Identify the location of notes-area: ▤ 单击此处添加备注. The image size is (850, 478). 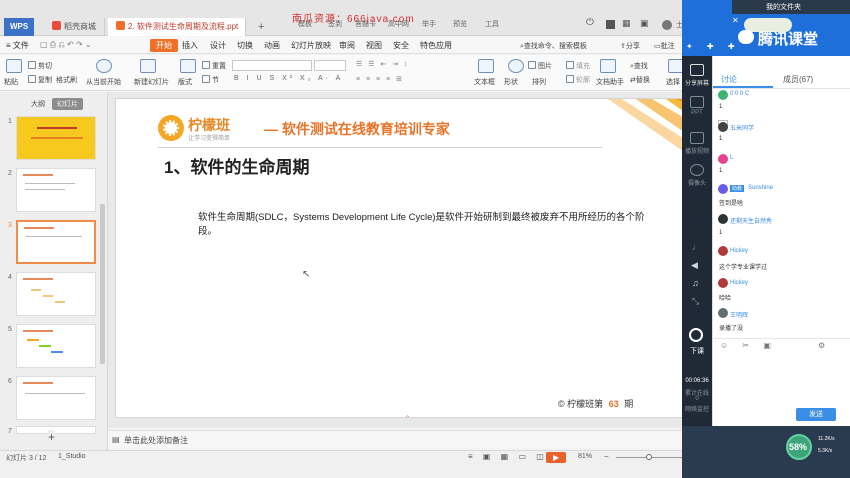
(412, 439).